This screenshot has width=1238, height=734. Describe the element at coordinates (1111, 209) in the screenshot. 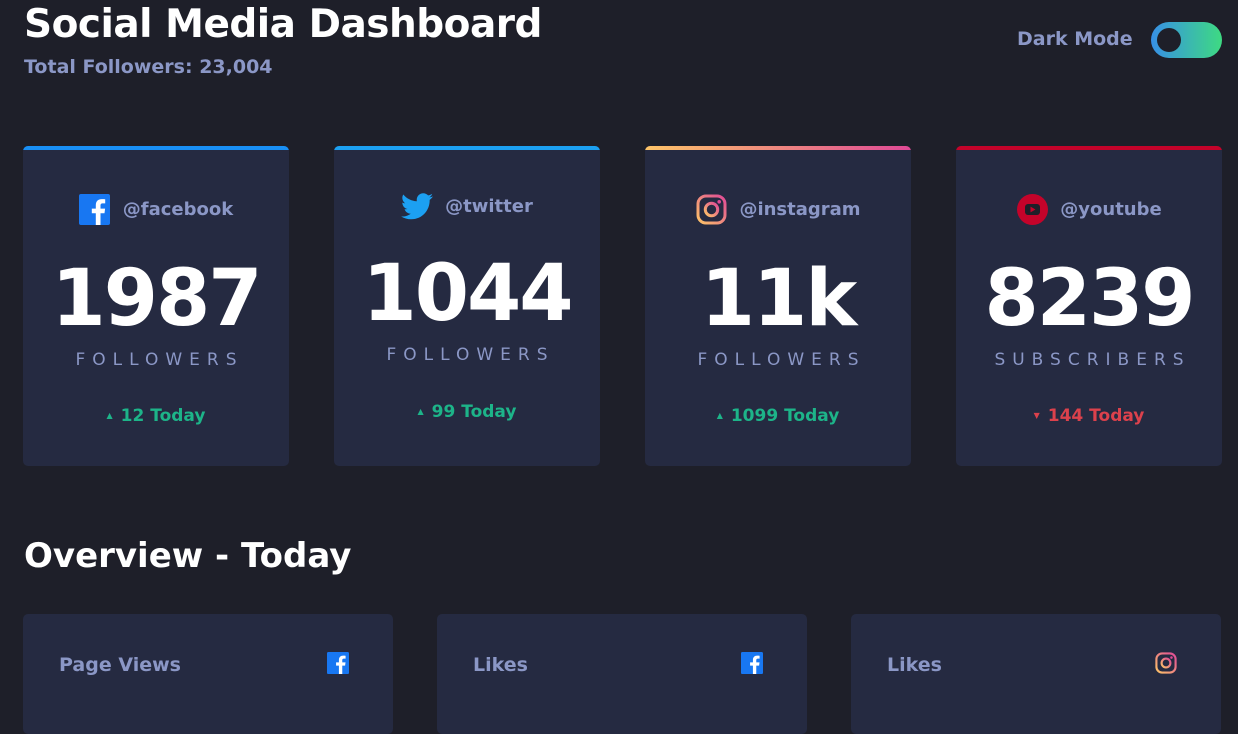

I see `card-handle: @youtube` at that location.